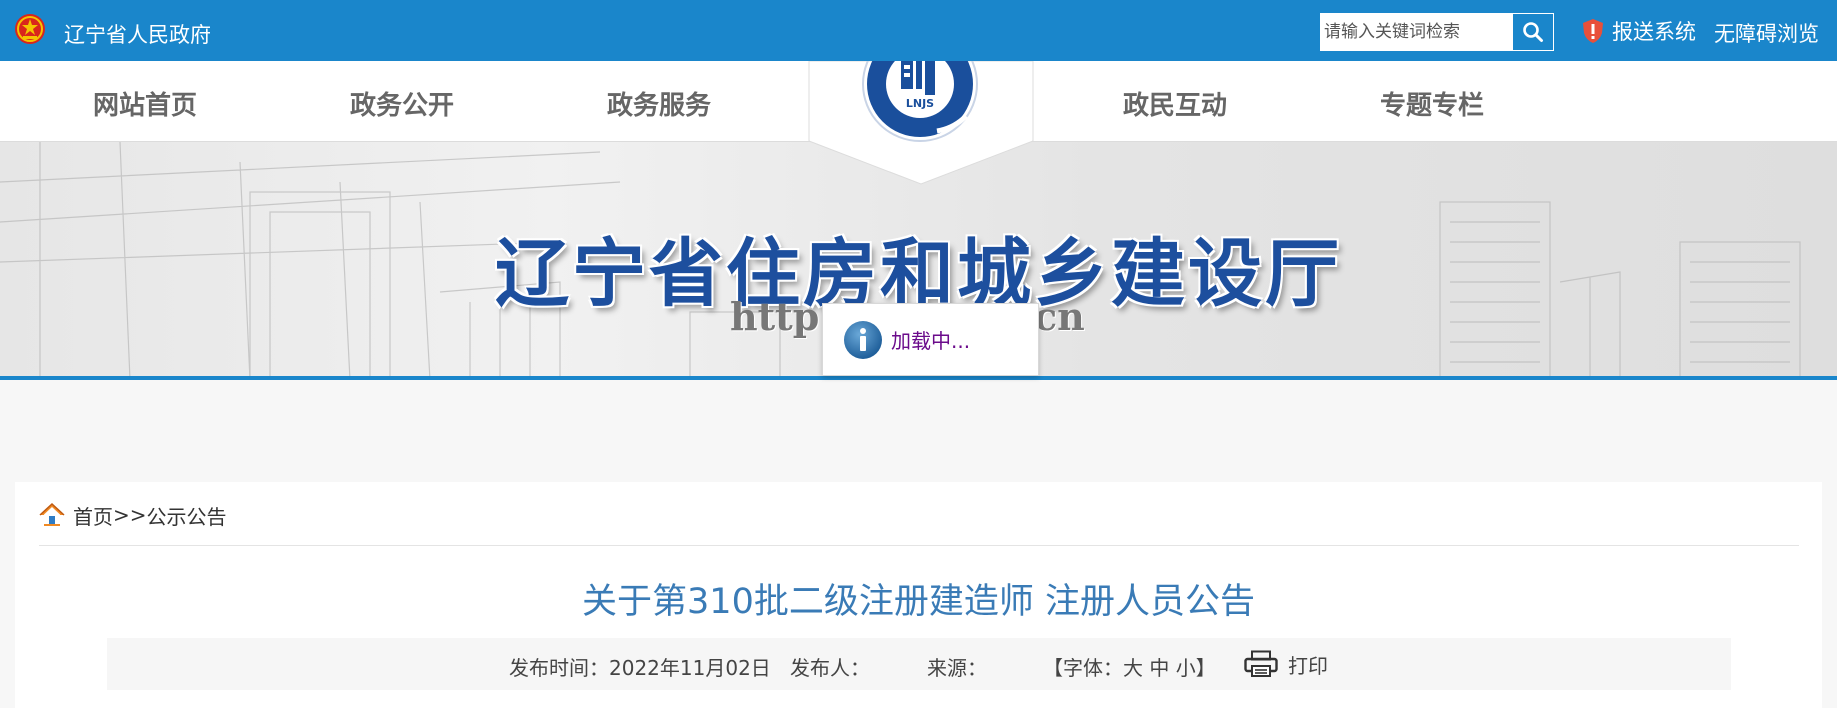 Image resolution: width=1837 pixels, height=708 pixels. What do you see at coordinates (1083, 668) in the screenshot?
I see `font-size-prefix: 【字体：` at bounding box center [1083, 668].